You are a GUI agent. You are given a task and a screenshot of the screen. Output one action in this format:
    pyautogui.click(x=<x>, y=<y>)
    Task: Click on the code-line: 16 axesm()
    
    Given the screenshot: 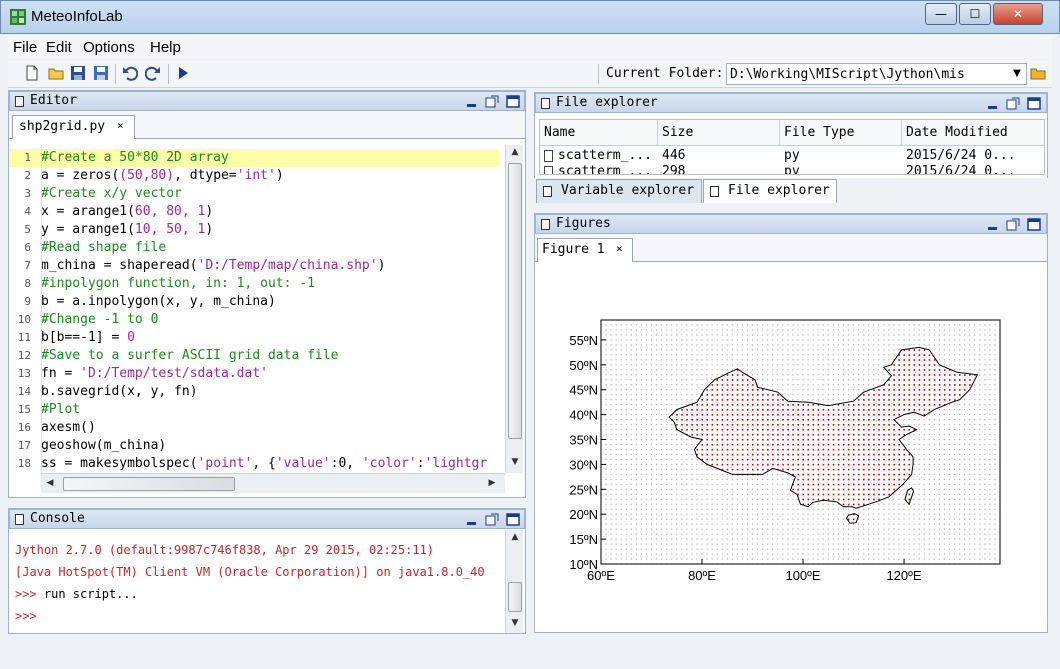 What is the action you would take?
    pyautogui.click(x=254, y=428)
    